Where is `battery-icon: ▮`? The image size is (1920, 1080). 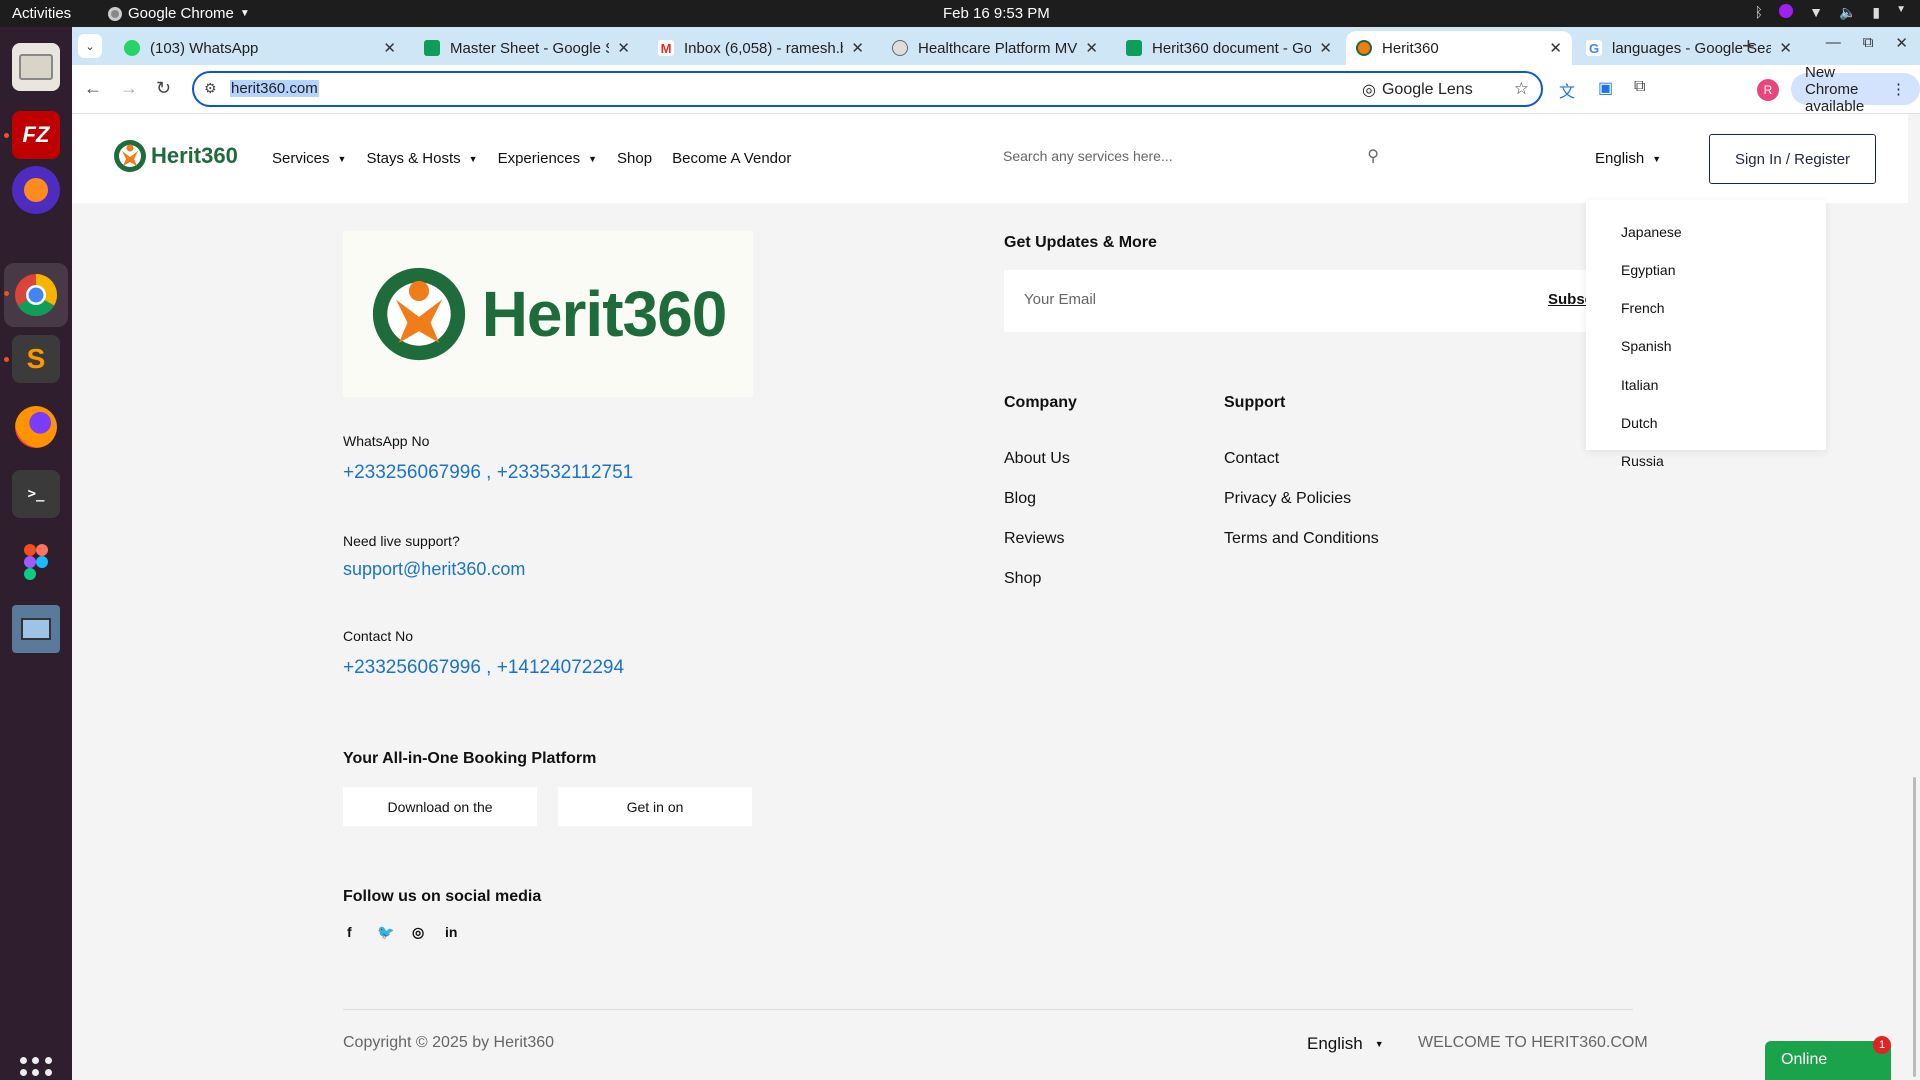
battery-icon: ▮ is located at coordinates (1876, 12).